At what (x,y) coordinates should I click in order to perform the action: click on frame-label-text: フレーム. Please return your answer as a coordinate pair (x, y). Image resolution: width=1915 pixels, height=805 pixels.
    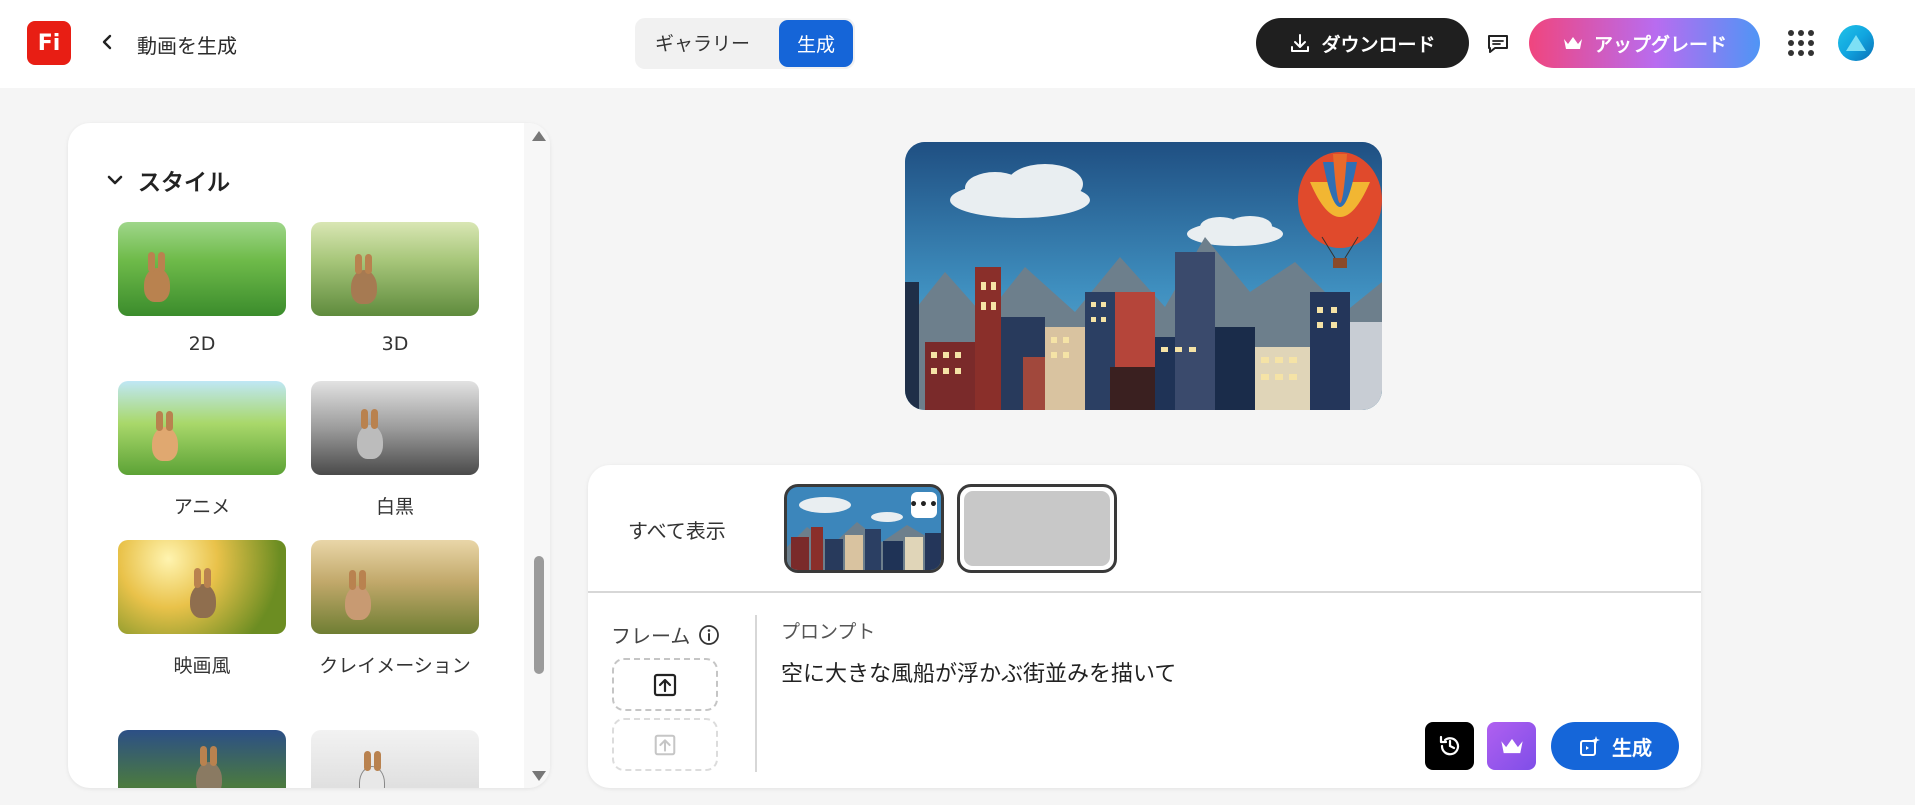
    Looking at the image, I should click on (651, 636).